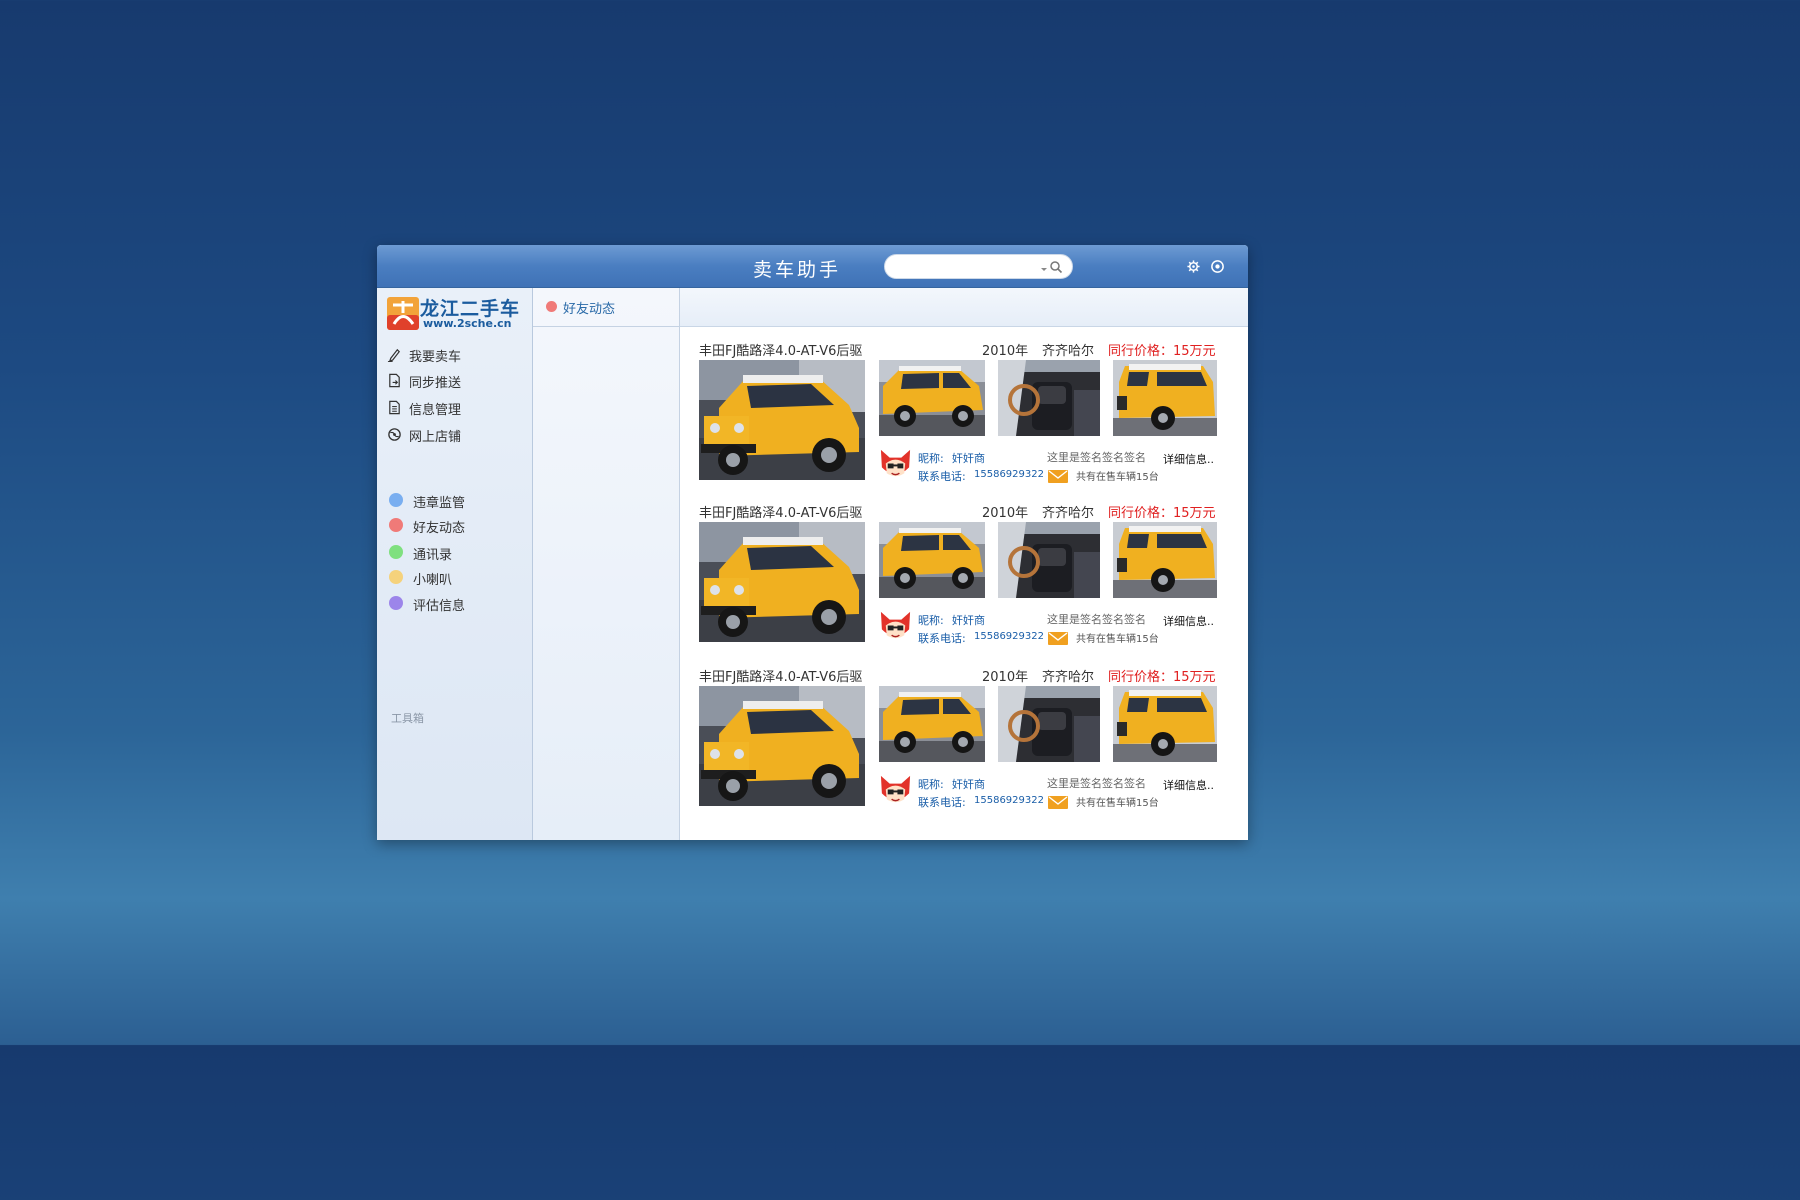 The height and width of the screenshot is (1200, 1800). I want to click on tool-label: 评估信息, so click(439, 606).